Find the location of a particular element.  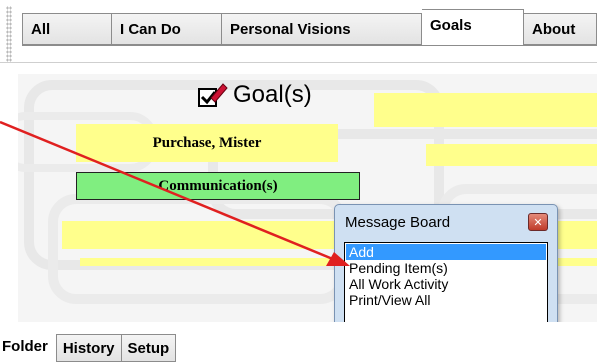

menu-item-all-work-activity: All Work Activity is located at coordinates (446, 284).